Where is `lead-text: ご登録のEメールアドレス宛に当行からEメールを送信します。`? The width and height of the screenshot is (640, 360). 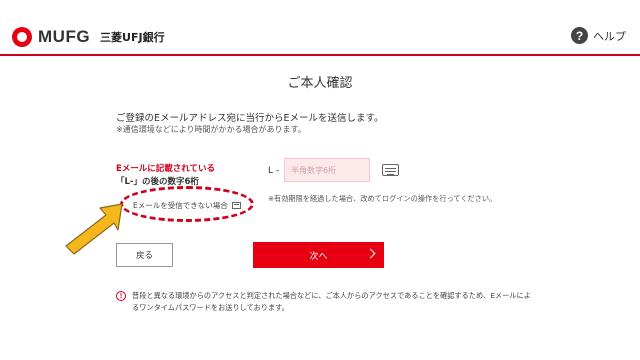
lead-text: ご登録のEメールアドレス宛に当行からEメールを送信します。 is located at coordinates (250, 118).